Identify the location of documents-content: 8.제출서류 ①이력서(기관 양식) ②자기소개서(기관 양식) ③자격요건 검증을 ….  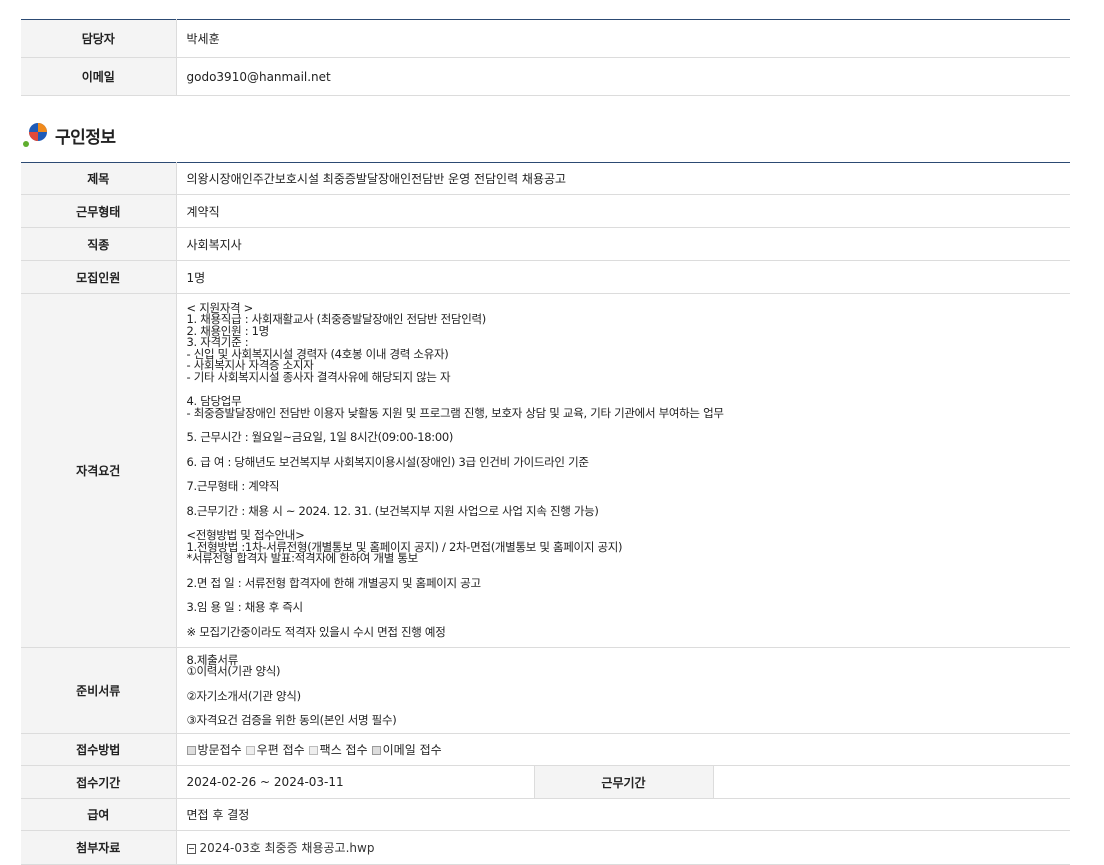
(623, 690).